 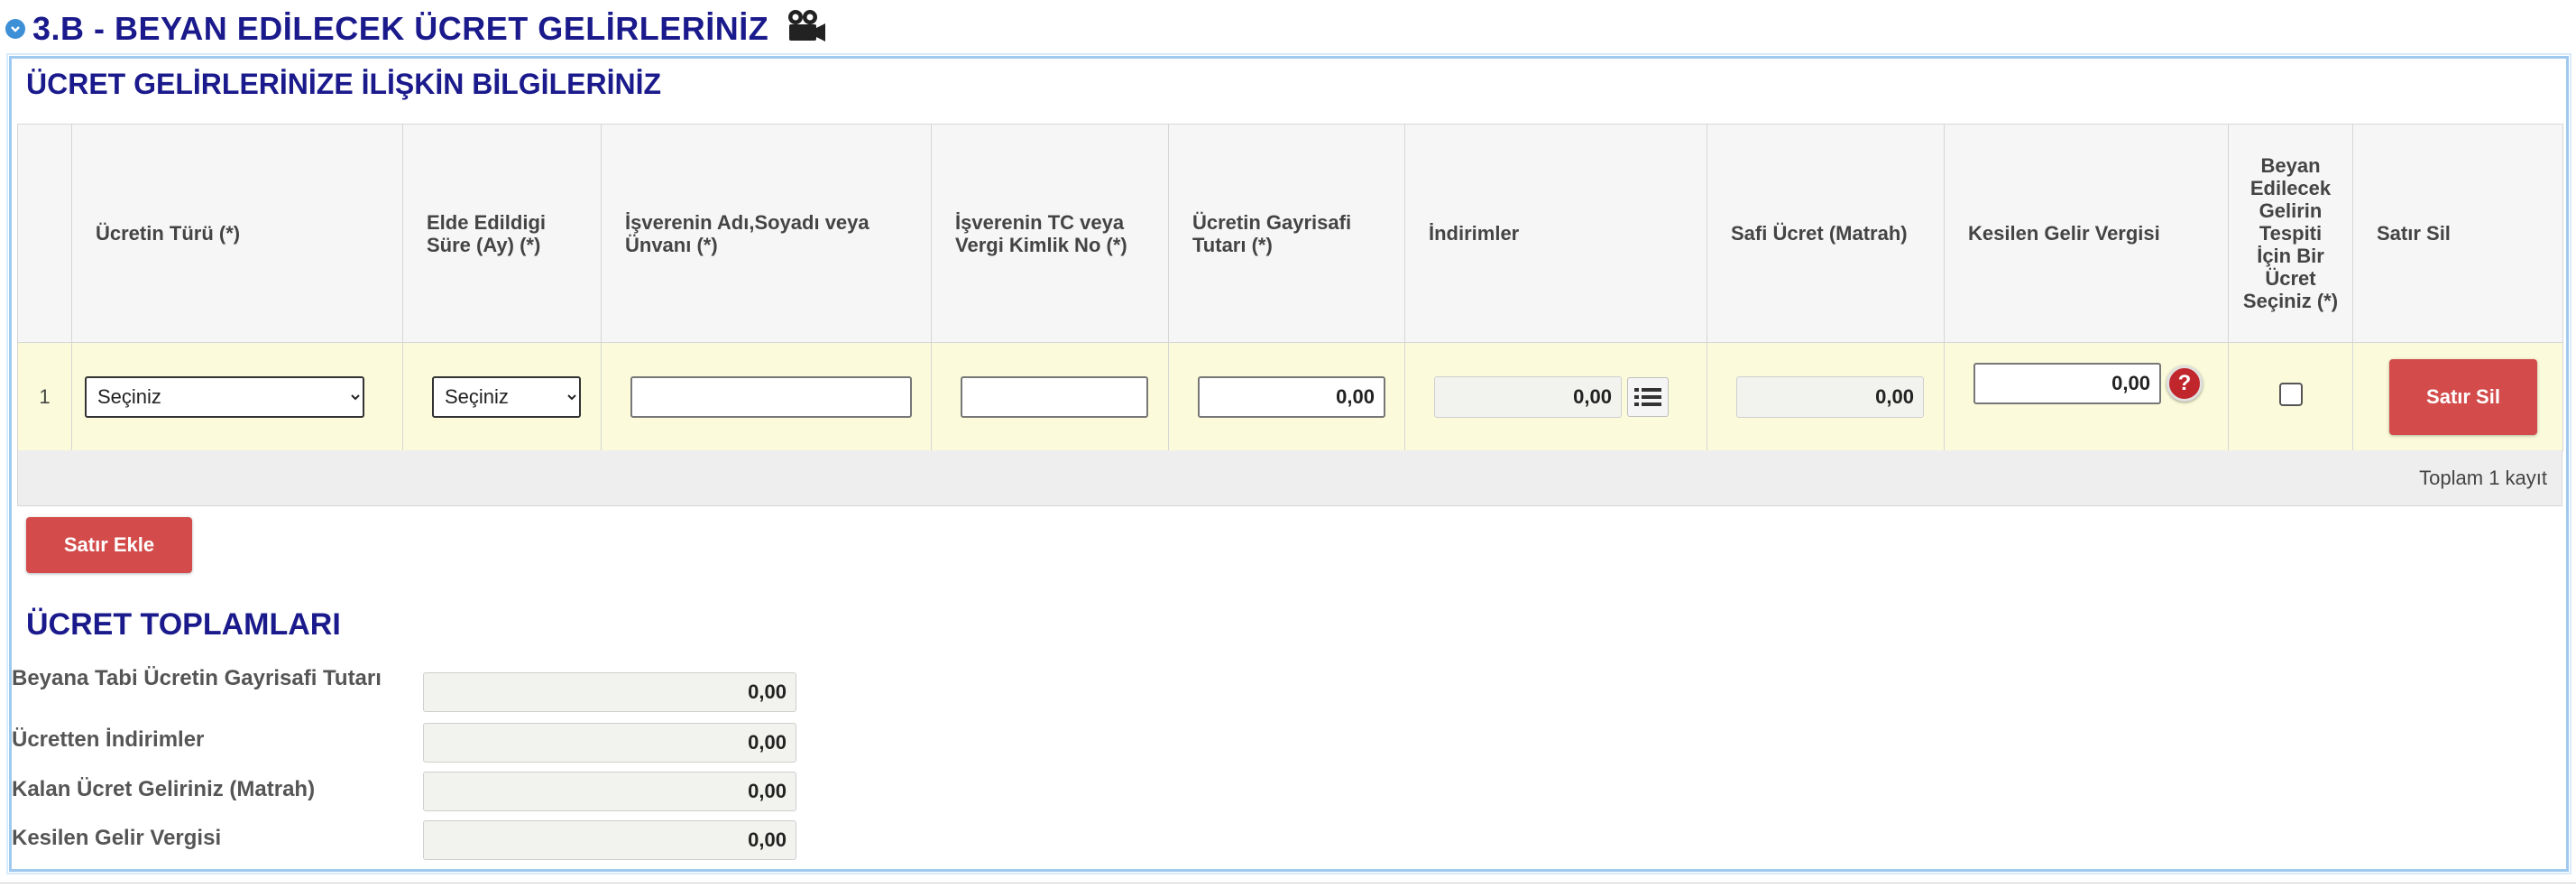 I want to click on header-satir-sil: Satır Sil, so click(x=2457, y=233).